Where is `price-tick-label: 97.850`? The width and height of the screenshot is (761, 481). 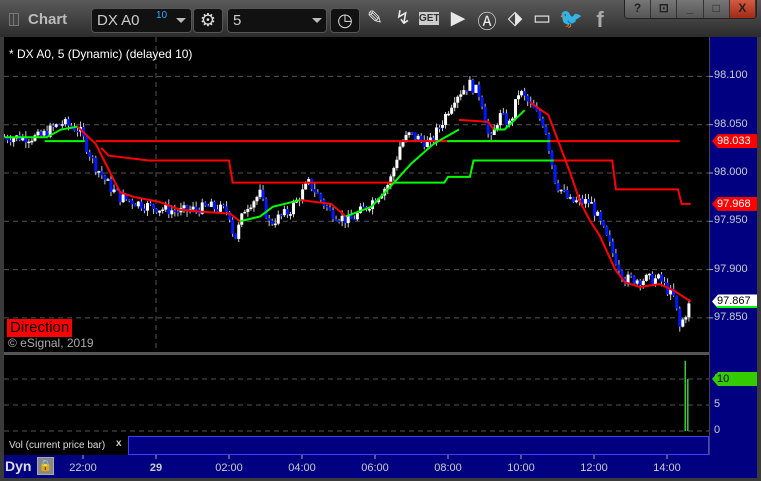 price-tick-label: 97.850 is located at coordinates (731, 316).